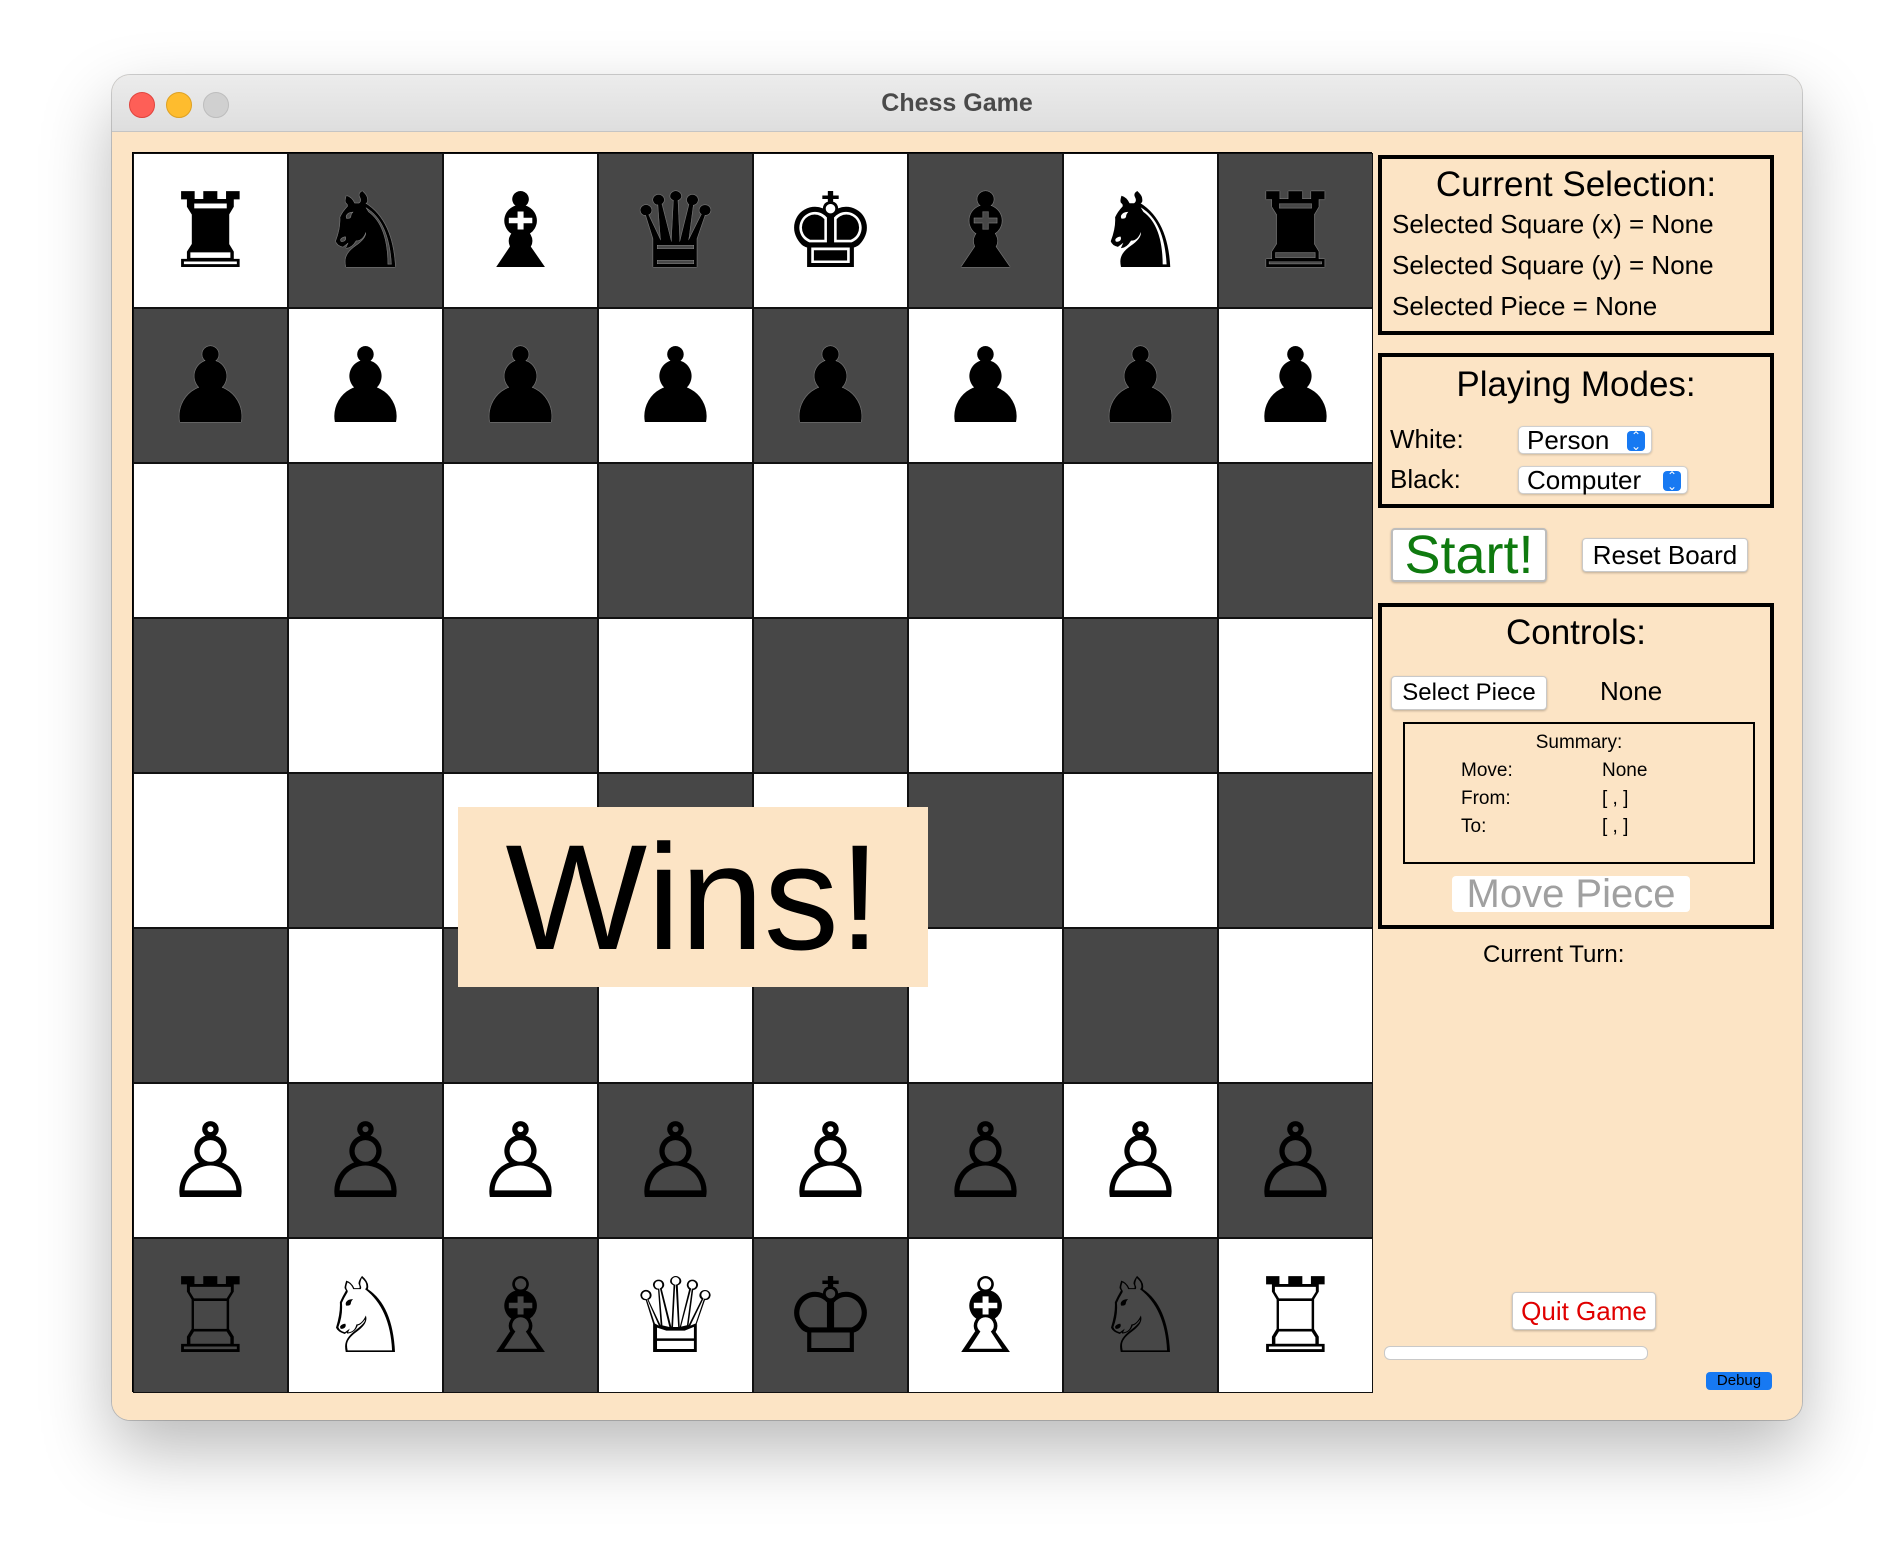  I want to click on reset-board-button: Reset Board, so click(1665, 555).